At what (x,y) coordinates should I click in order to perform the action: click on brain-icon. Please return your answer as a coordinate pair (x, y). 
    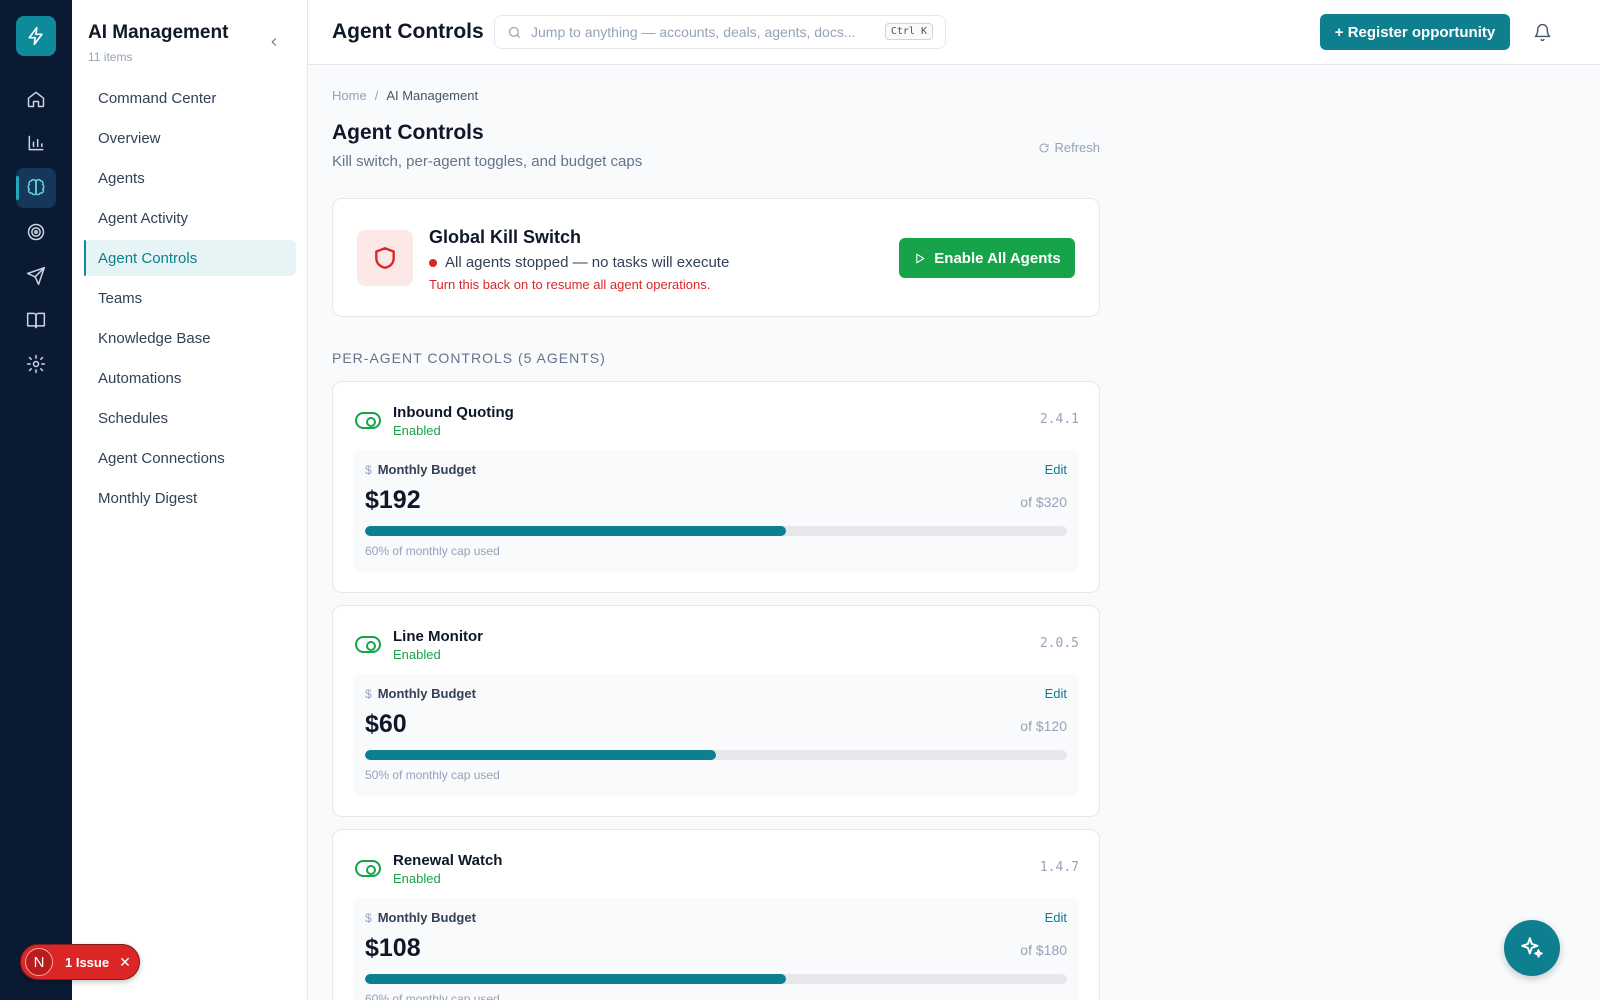
    Looking at the image, I should click on (36, 187).